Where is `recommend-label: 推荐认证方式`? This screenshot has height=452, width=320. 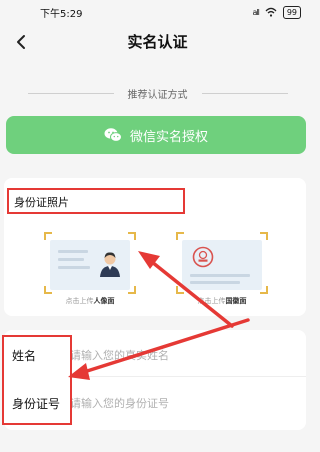
recommend-label: 推荐认证方式 is located at coordinates (157, 95).